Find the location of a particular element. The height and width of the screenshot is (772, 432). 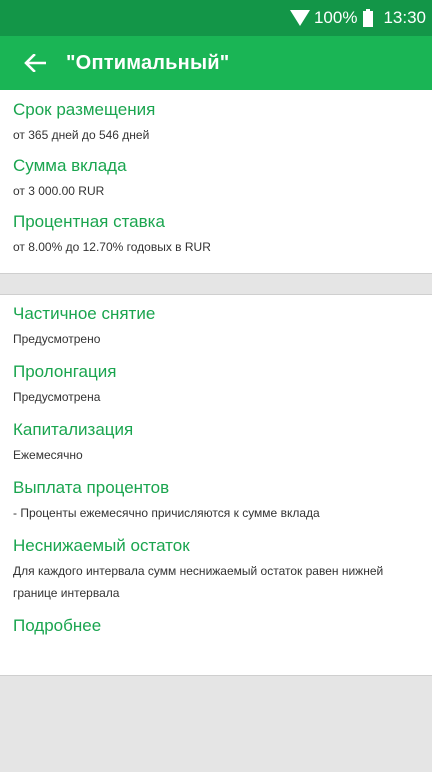

wifi-icon is located at coordinates (299, 18).